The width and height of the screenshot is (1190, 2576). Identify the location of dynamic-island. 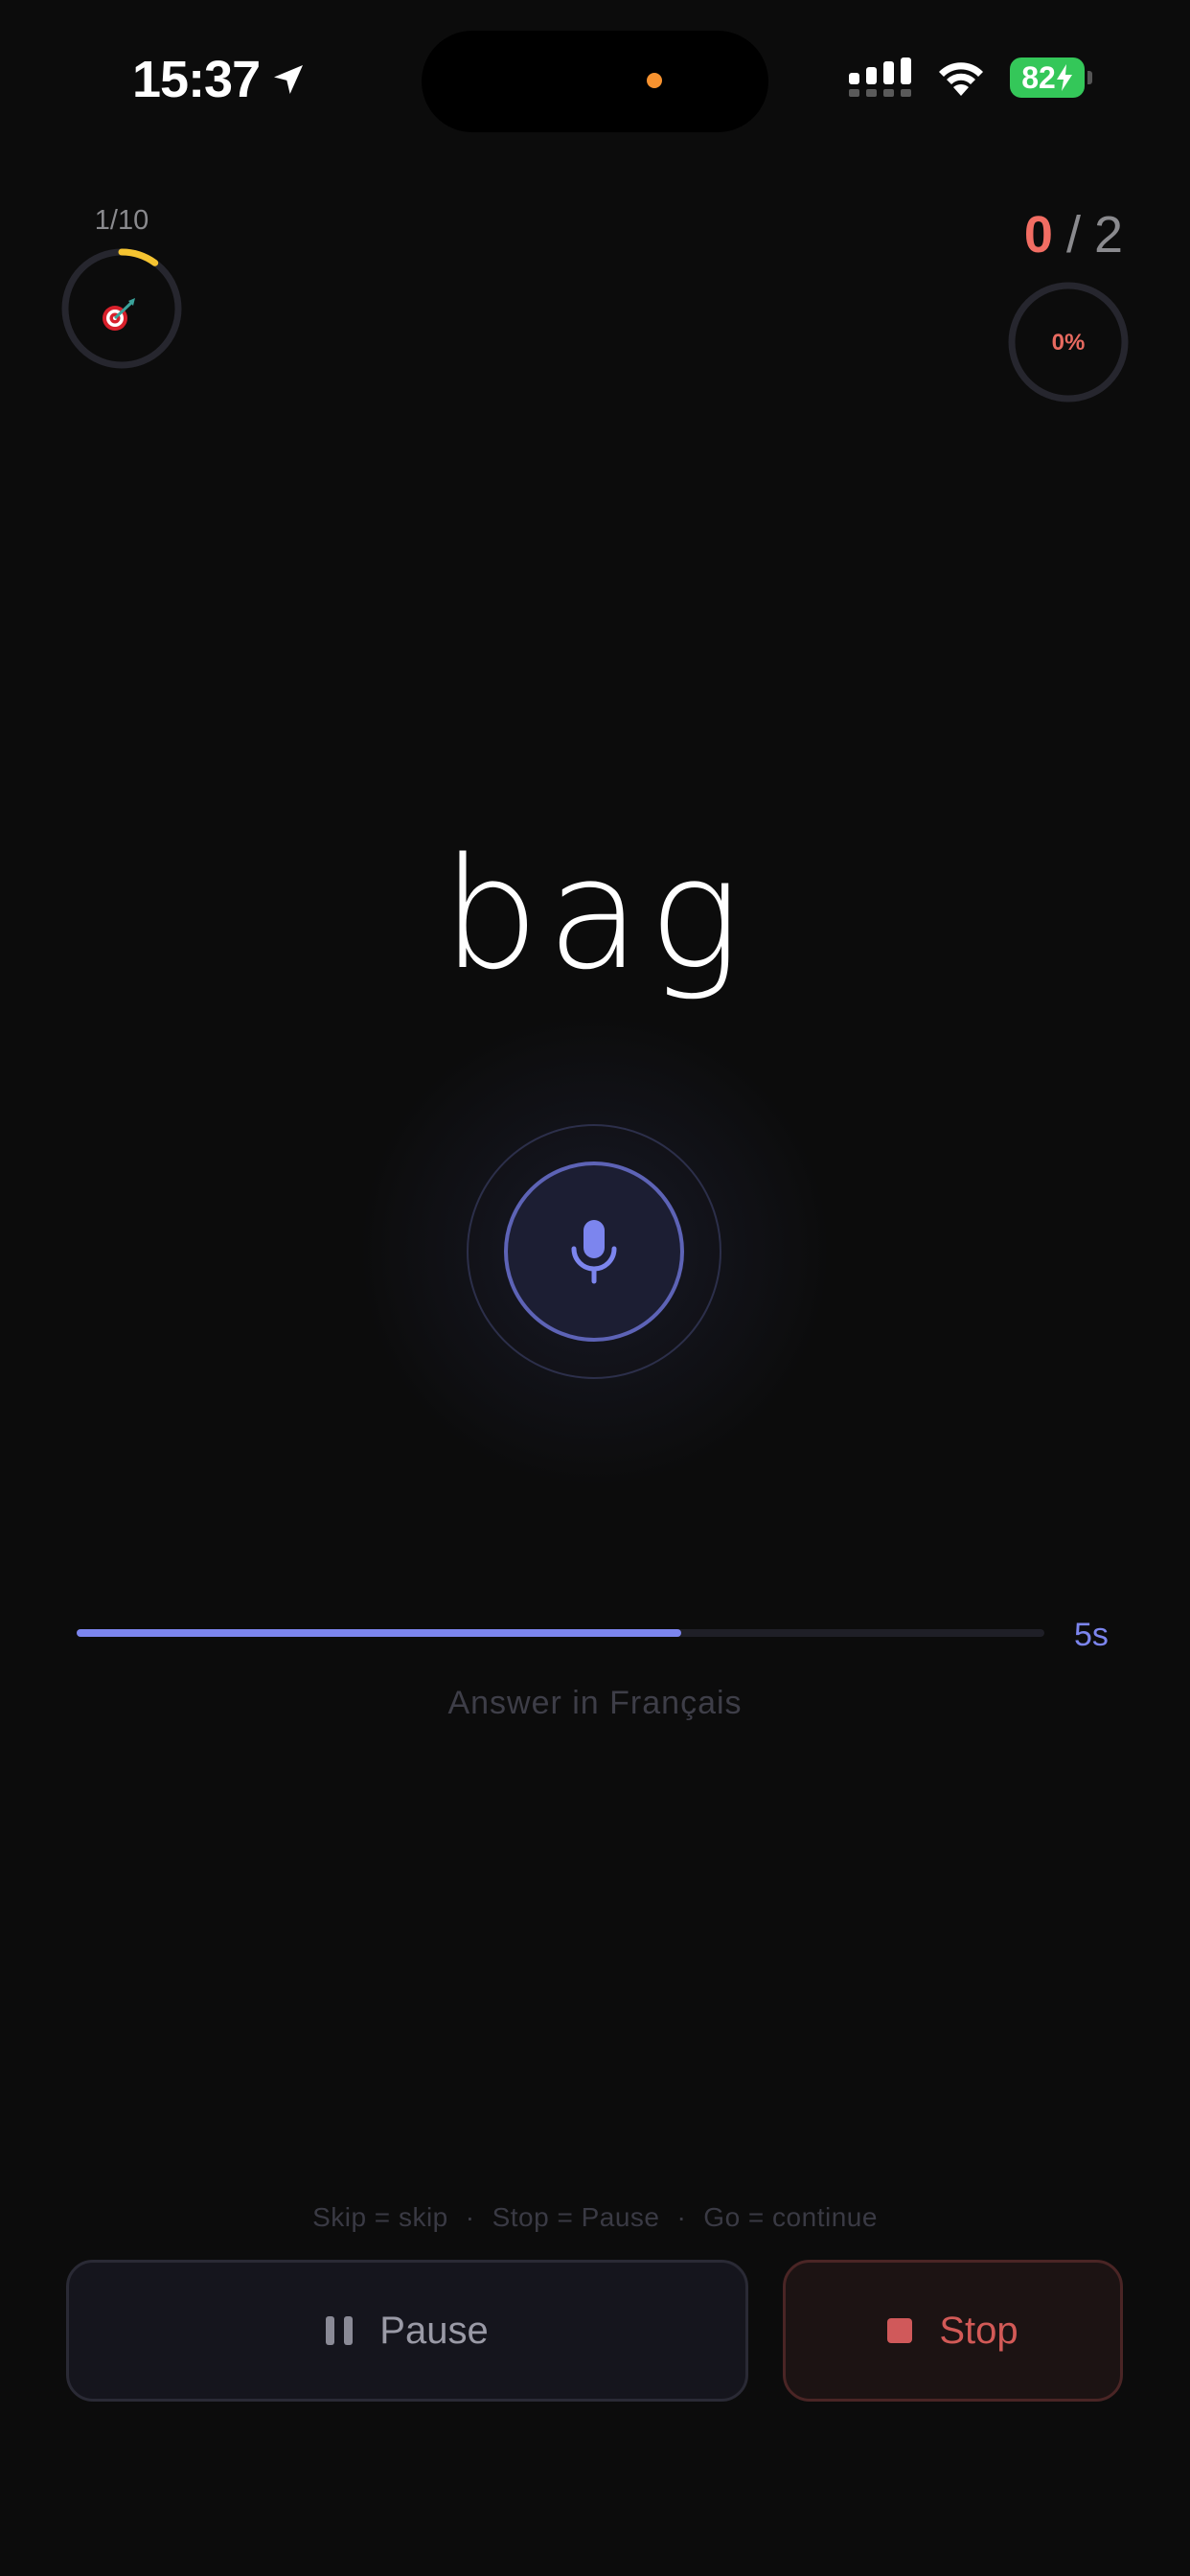
(595, 81).